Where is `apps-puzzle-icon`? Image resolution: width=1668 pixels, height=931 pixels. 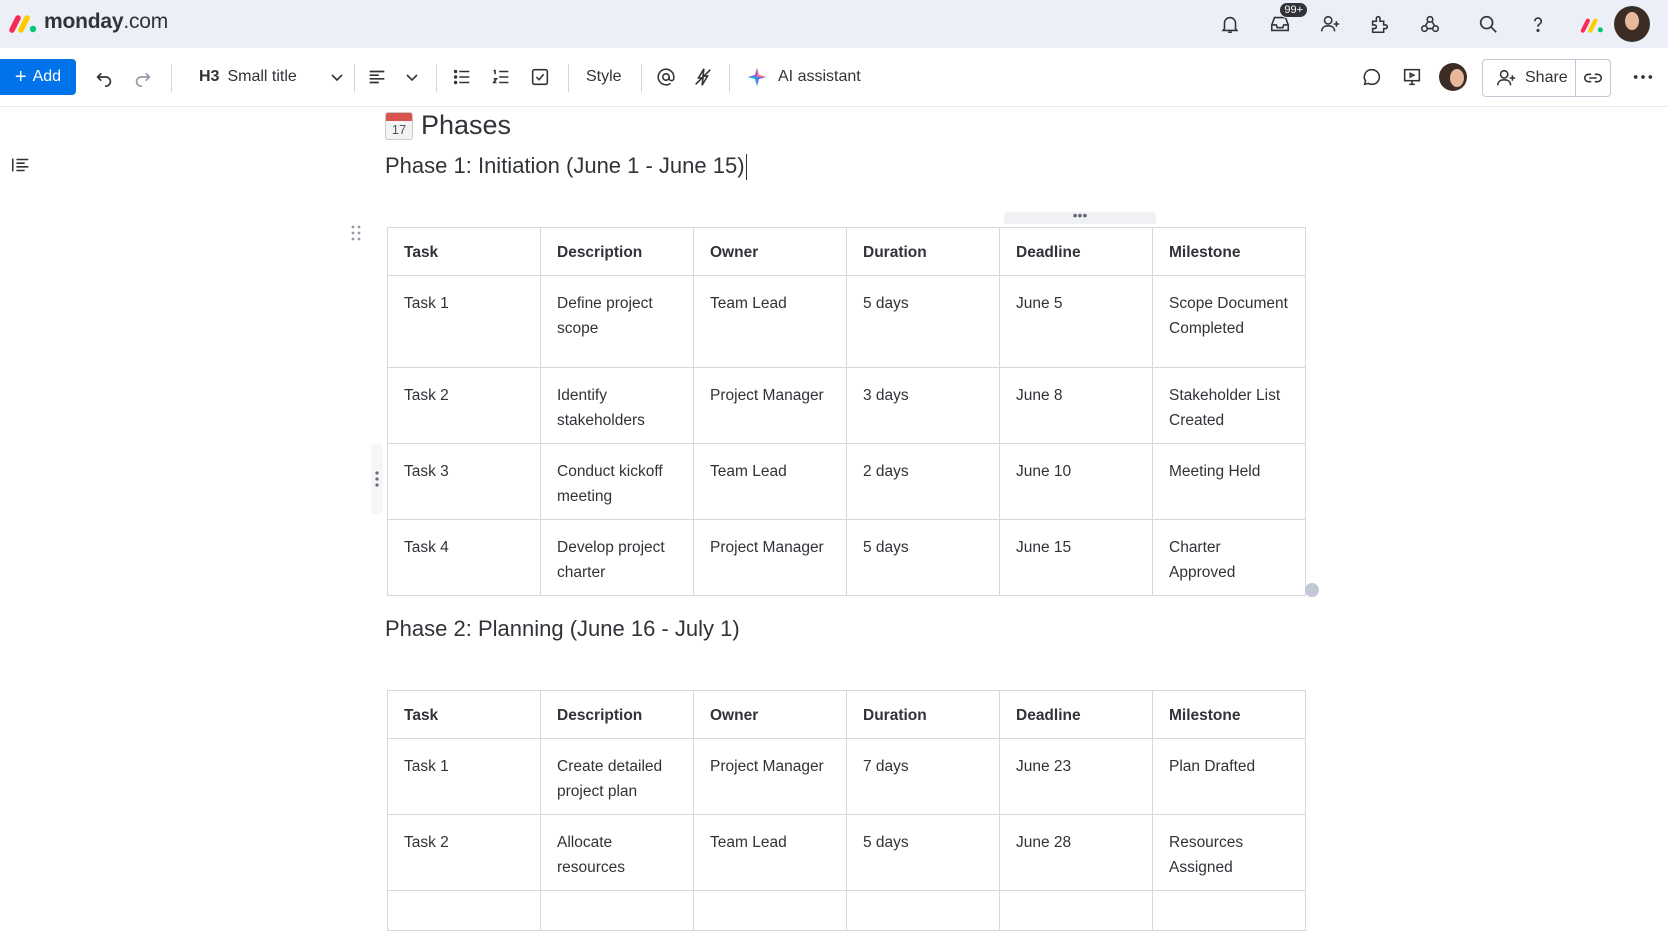
apps-puzzle-icon is located at coordinates (1380, 24).